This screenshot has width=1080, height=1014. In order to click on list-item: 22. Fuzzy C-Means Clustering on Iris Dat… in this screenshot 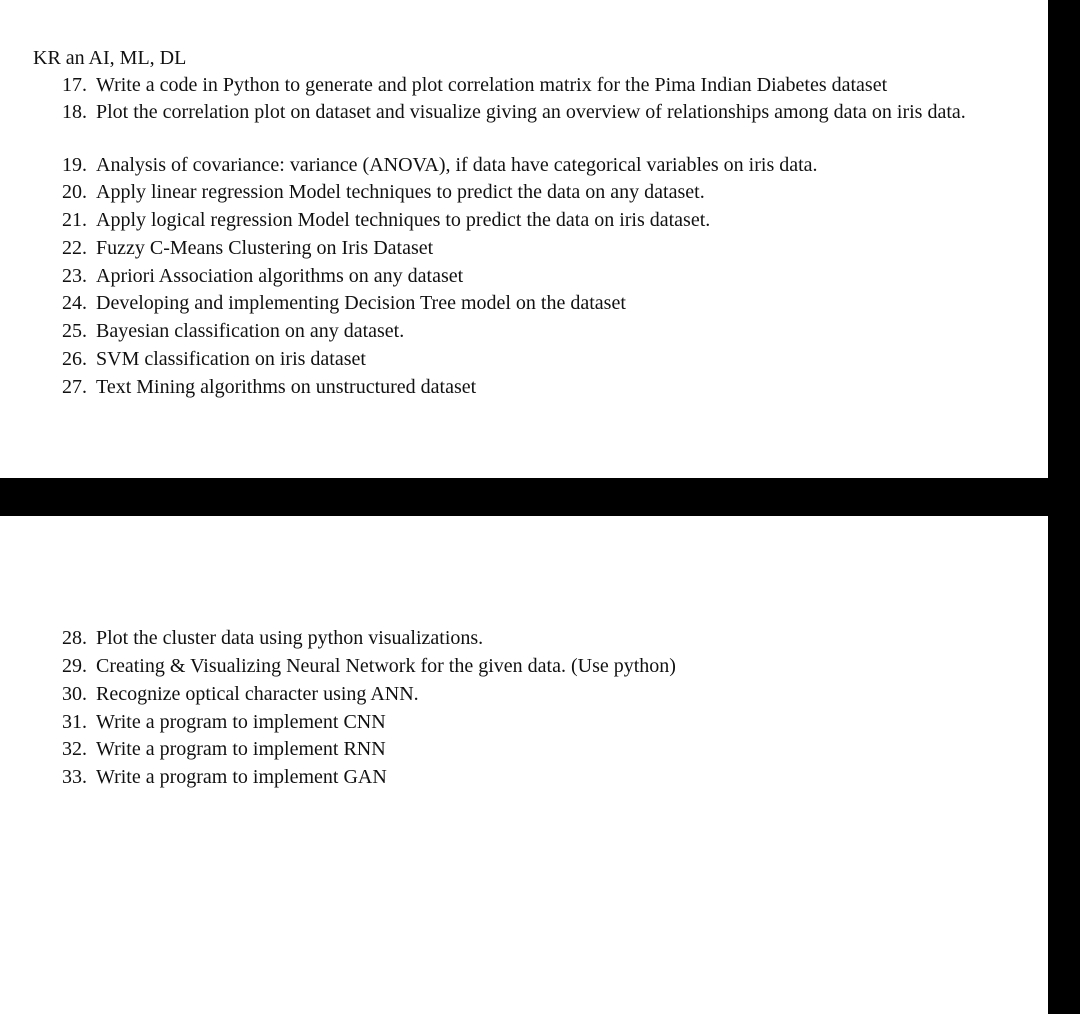, I will do `click(542, 248)`.